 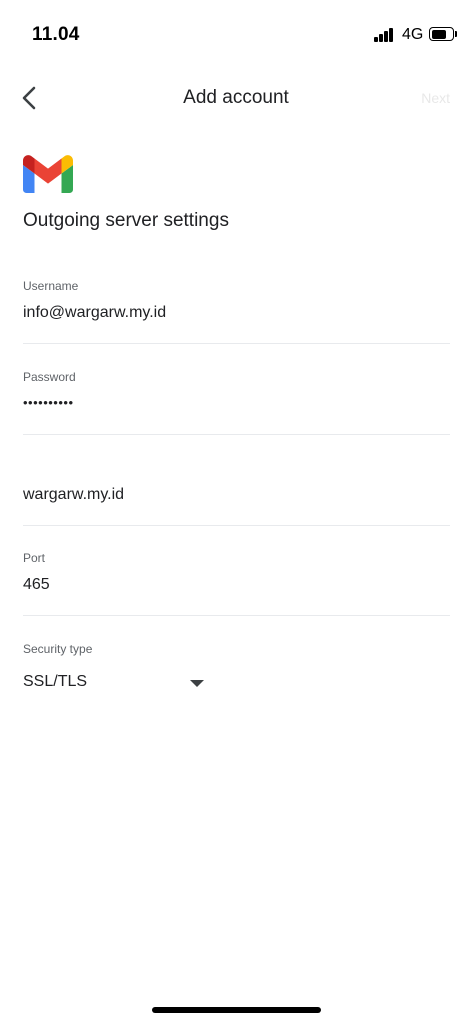 What do you see at coordinates (114, 685) in the screenshot?
I see `security-type-dropdown: SSL/TLS` at bounding box center [114, 685].